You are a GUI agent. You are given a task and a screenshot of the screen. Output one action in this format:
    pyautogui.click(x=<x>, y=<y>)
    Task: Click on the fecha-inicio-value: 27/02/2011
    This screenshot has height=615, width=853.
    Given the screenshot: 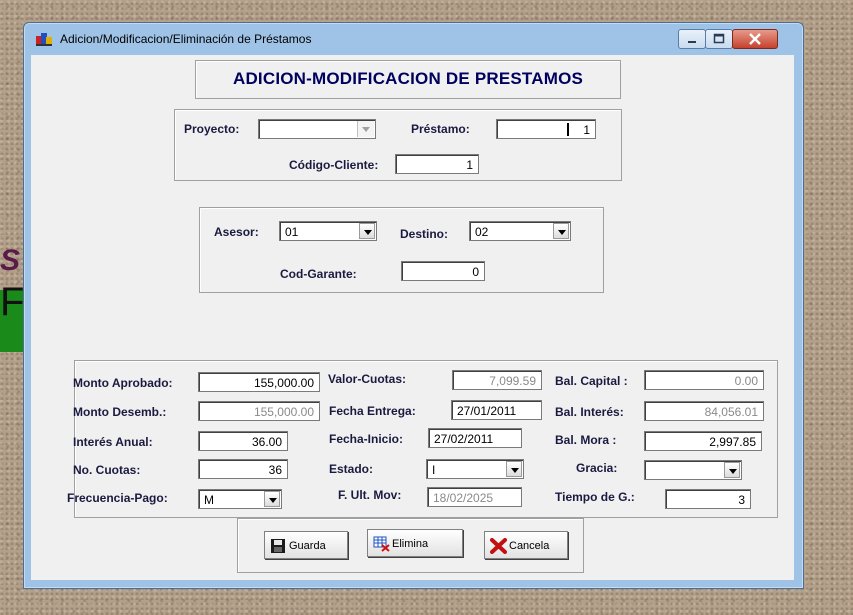 What is the action you would take?
    pyautogui.click(x=464, y=439)
    